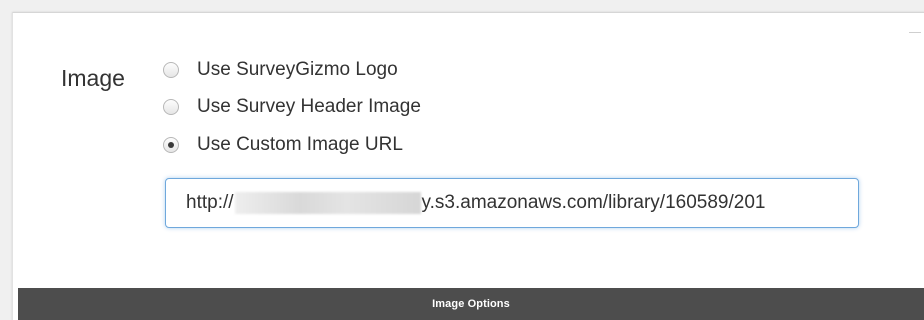 The width and height of the screenshot is (924, 320). Describe the element at coordinates (171, 145) in the screenshot. I see `radio-custom-image-url` at that location.